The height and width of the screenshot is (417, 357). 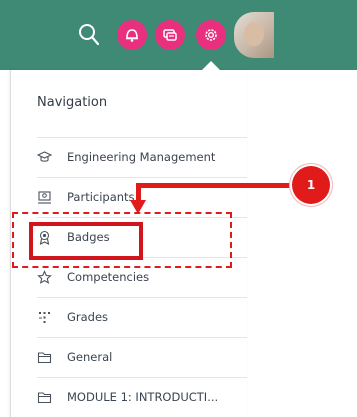 I want to click on nav-item-label: Participants, so click(x=101, y=197).